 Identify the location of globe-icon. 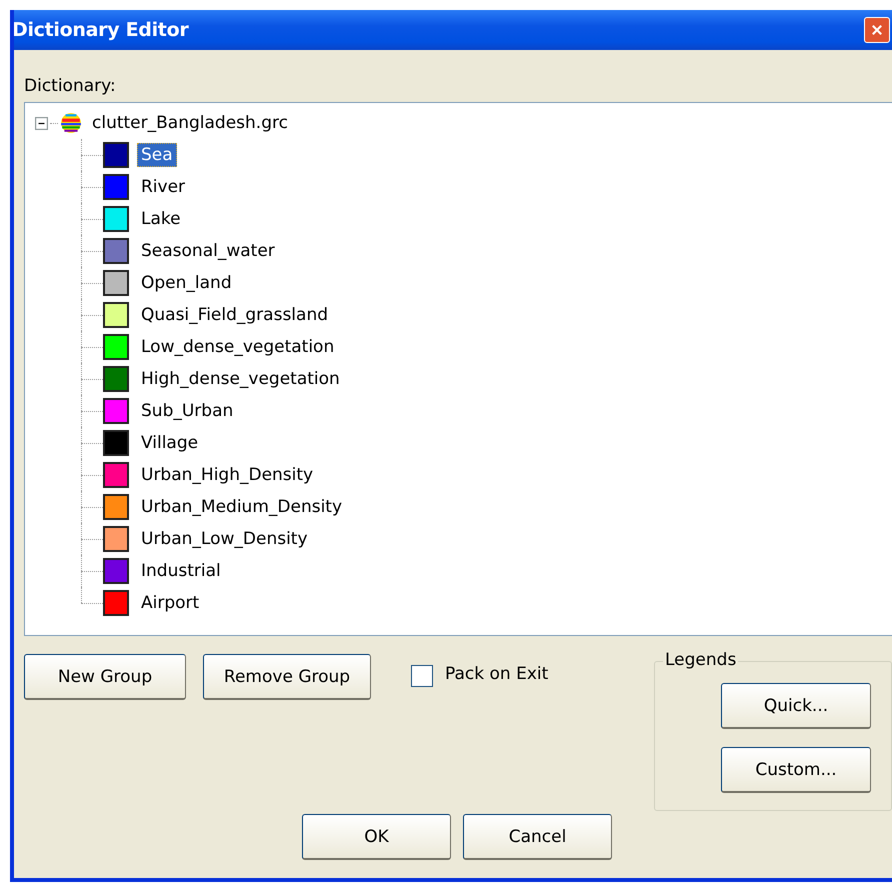
(71, 123).